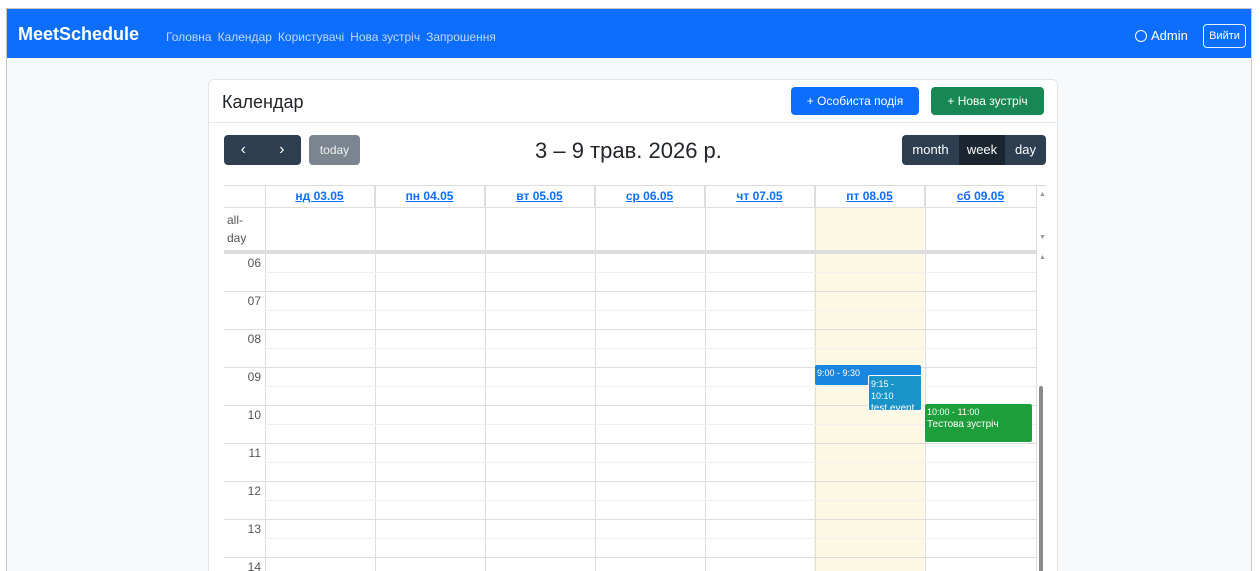 This screenshot has height=571, width=1260. I want to click on view-day-button: day, so click(1025, 150).